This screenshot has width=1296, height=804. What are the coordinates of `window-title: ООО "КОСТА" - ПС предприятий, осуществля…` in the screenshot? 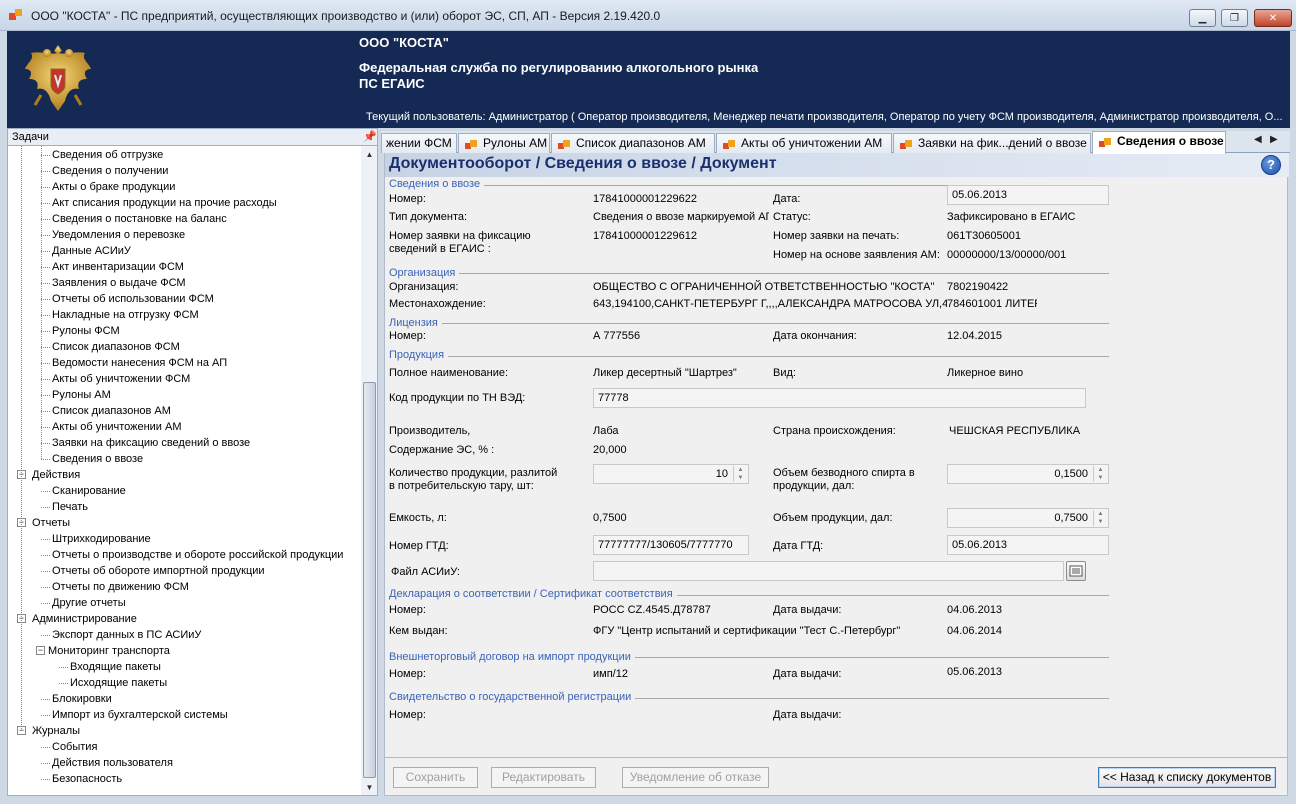 It's located at (346, 16).